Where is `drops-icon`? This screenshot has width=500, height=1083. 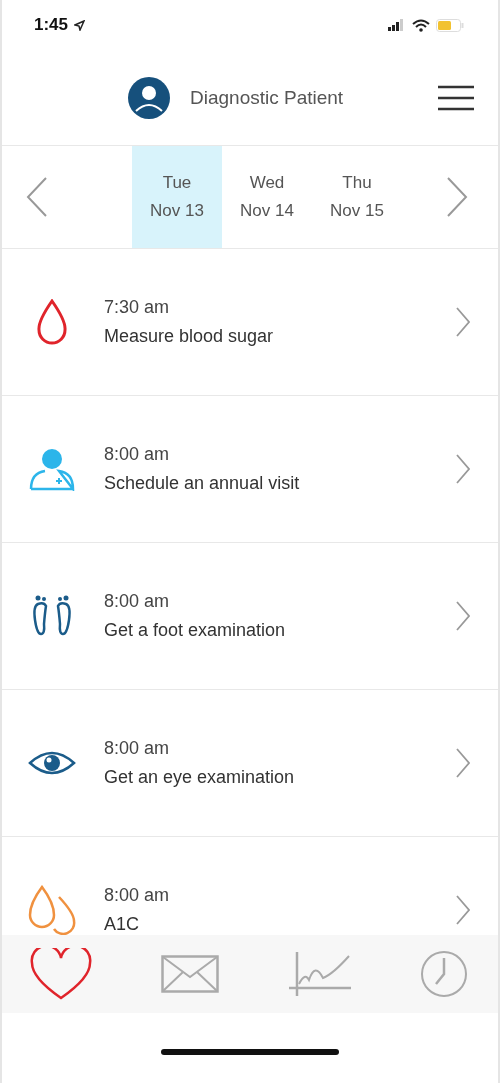
drops-icon is located at coordinates (52, 910).